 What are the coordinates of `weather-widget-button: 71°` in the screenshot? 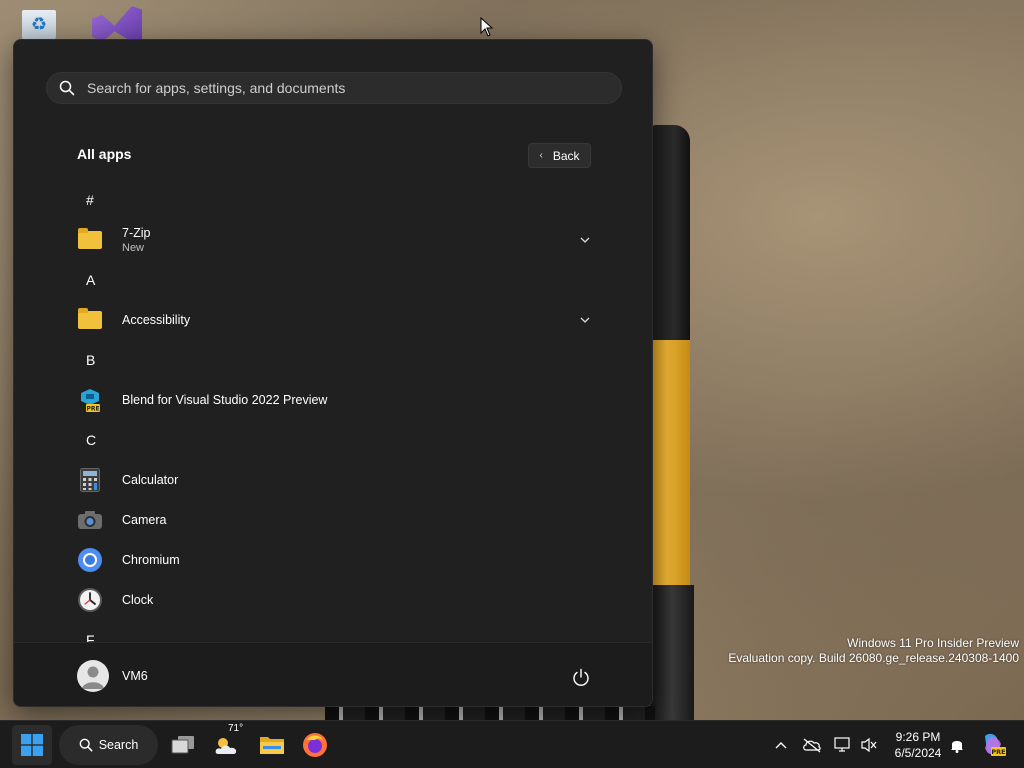 It's located at (227, 744).